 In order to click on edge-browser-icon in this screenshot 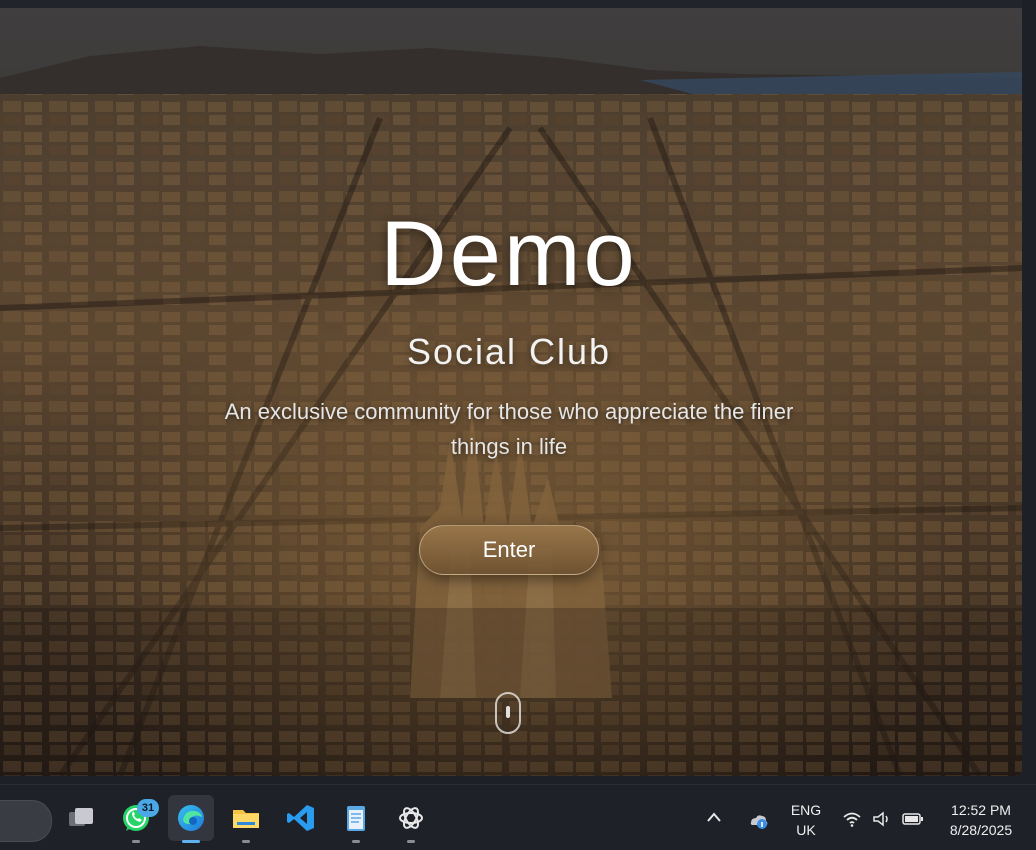, I will do `click(191, 818)`.